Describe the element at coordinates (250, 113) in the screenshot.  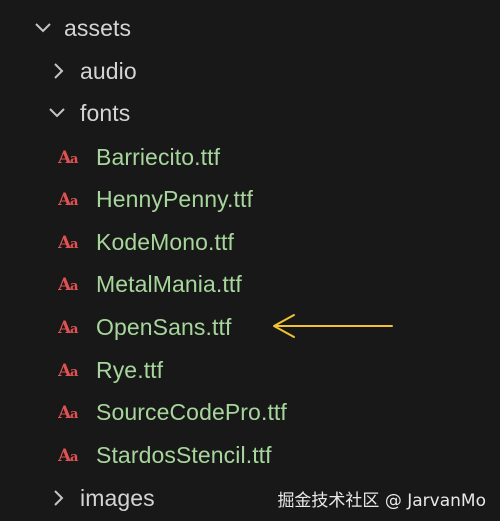
I see `tree-folder-fonts: fonts` at that location.